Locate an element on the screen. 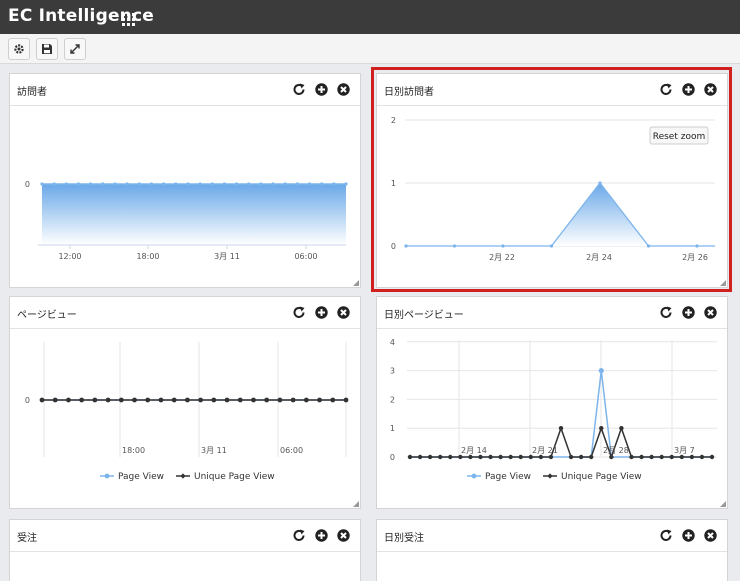 The width and height of the screenshot is (740, 581). save-button is located at coordinates (47, 49).